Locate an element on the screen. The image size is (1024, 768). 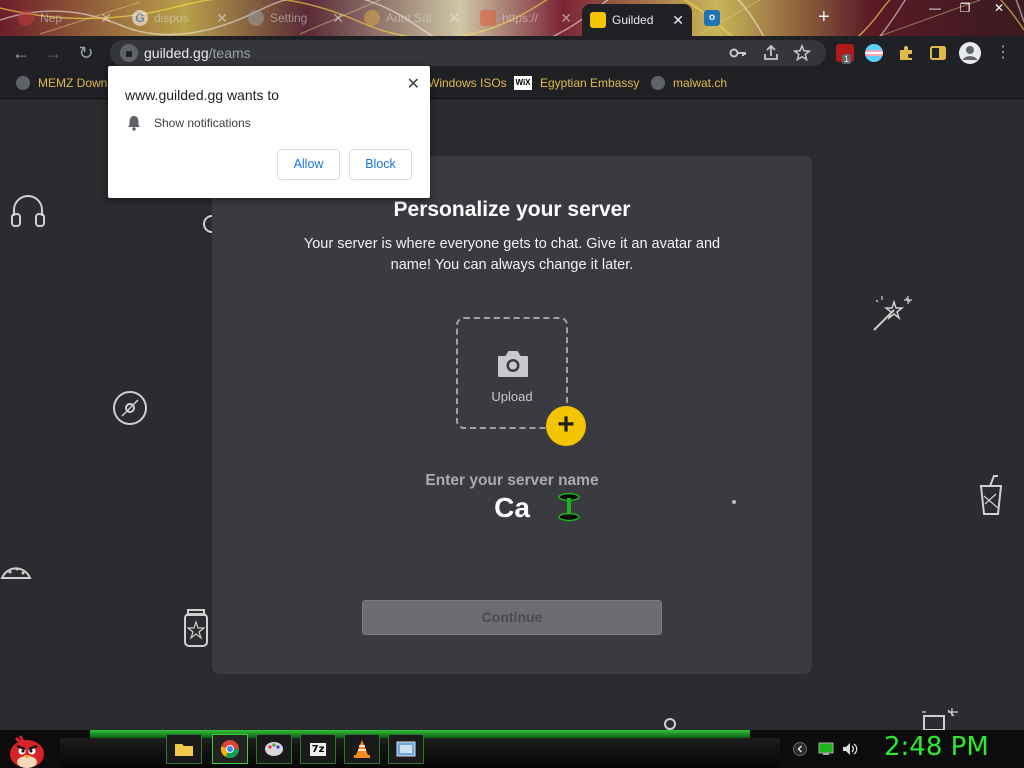
show-hidden-icons-chevron-icon is located at coordinates (800, 749).